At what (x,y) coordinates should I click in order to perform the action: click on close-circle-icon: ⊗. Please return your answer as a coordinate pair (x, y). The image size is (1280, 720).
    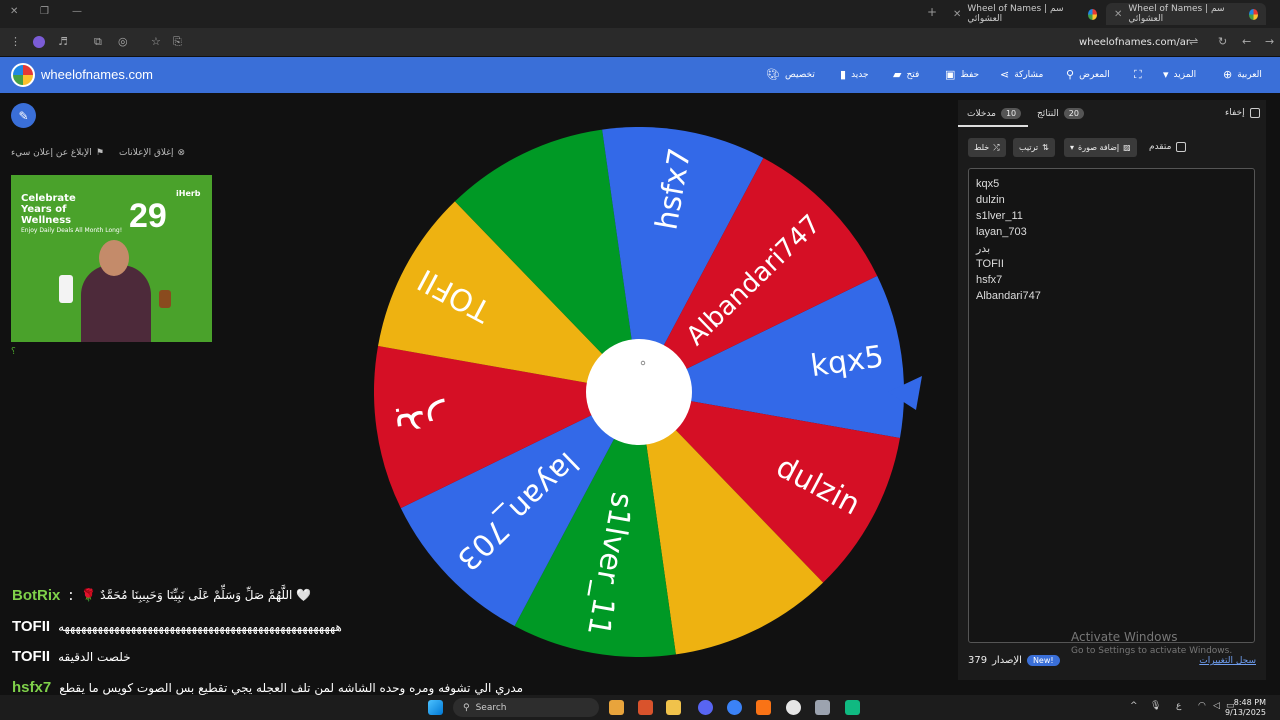
    Looking at the image, I should click on (181, 153).